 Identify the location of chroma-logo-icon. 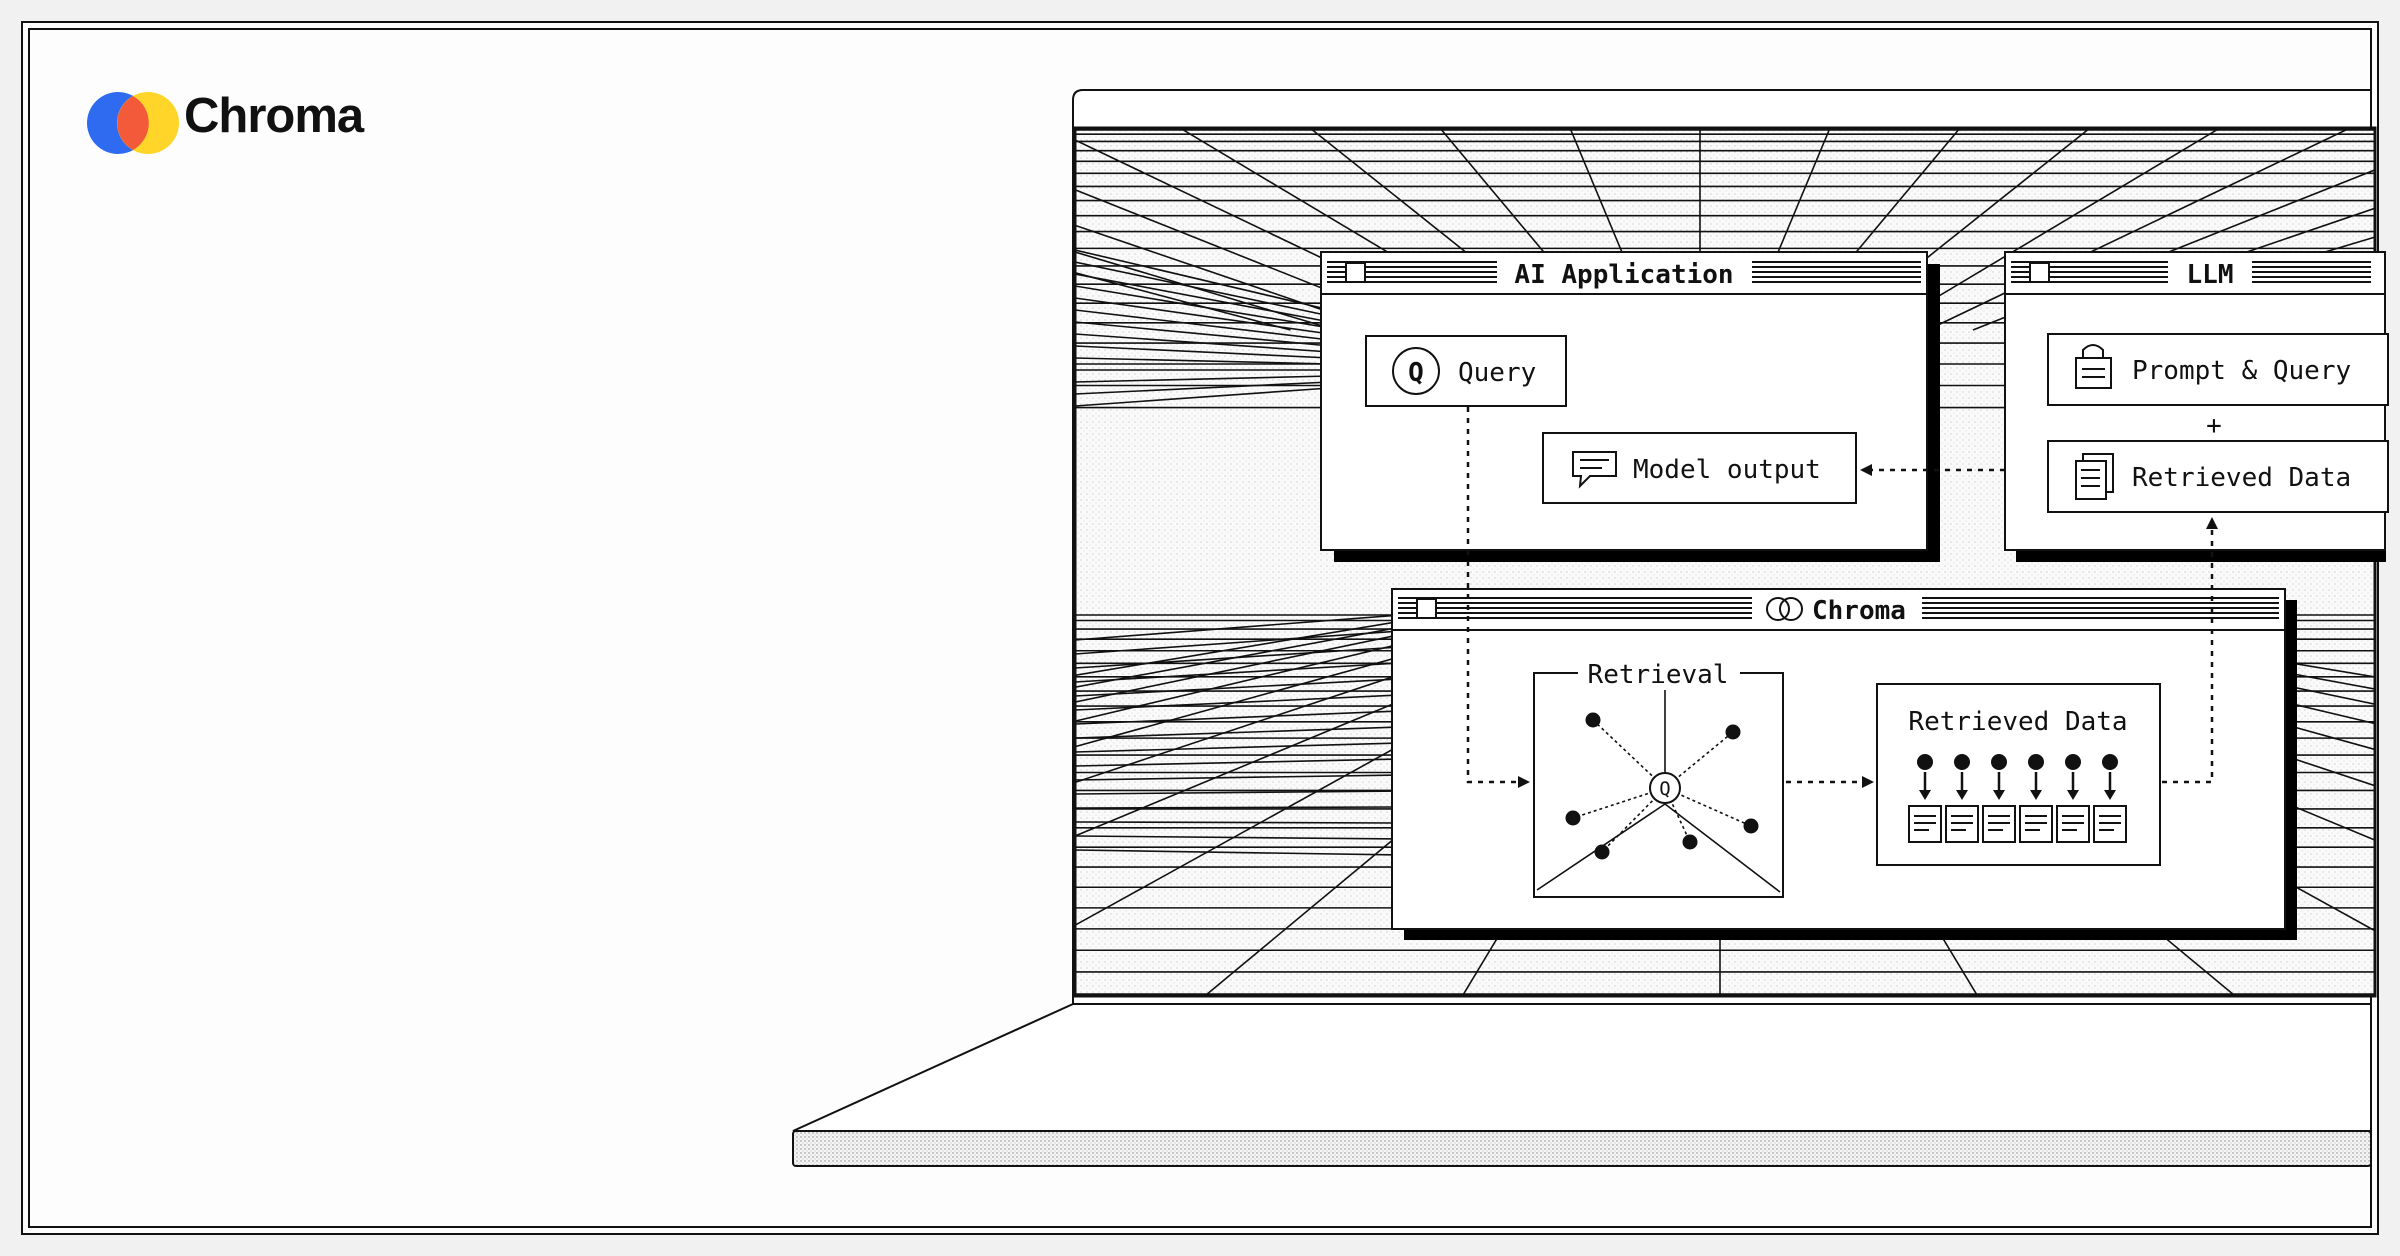
(133, 123).